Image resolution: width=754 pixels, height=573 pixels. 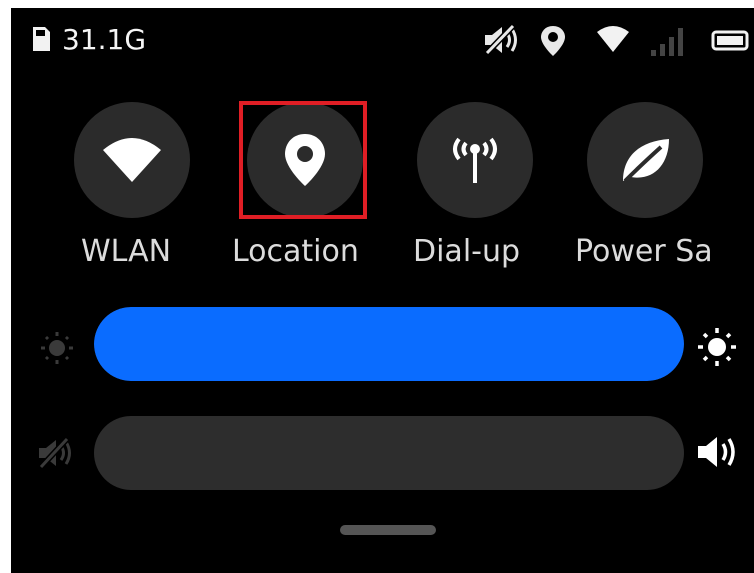 What do you see at coordinates (57, 348) in the screenshot?
I see `sun-dim-icon` at bounding box center [57, 348].